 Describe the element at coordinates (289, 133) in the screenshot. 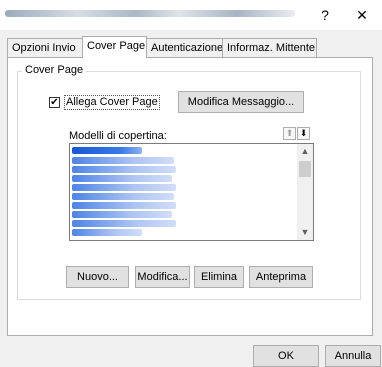

I see `arrow-up-icon: ⬆` at that location.